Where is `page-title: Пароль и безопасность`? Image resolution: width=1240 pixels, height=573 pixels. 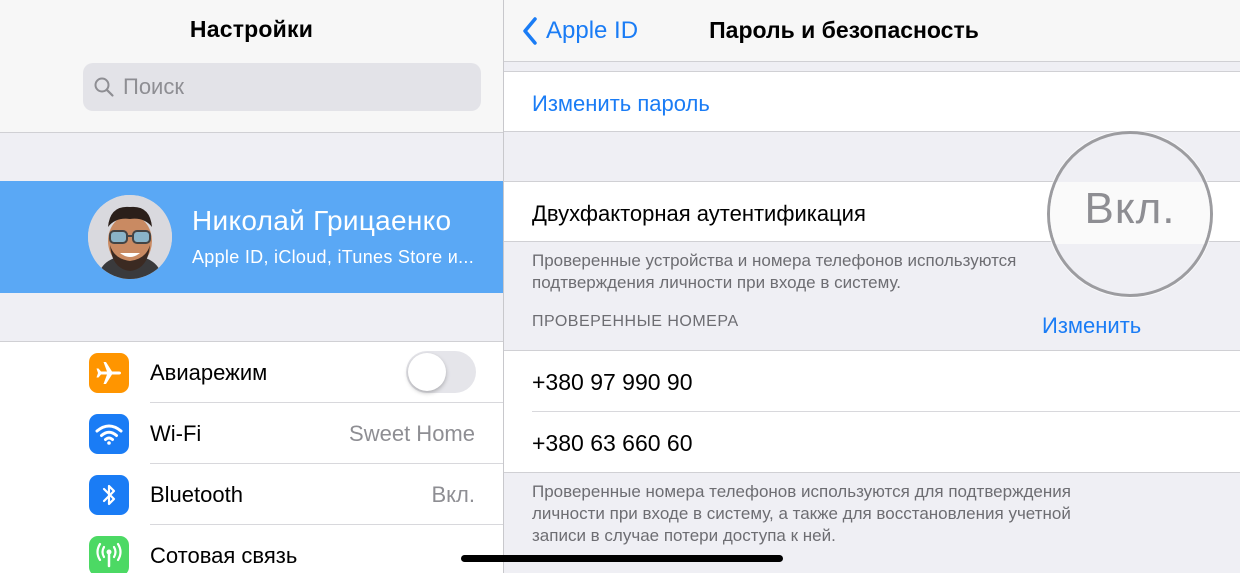 page-title: Пароль и безопасность is located at coordinates (844, 30).